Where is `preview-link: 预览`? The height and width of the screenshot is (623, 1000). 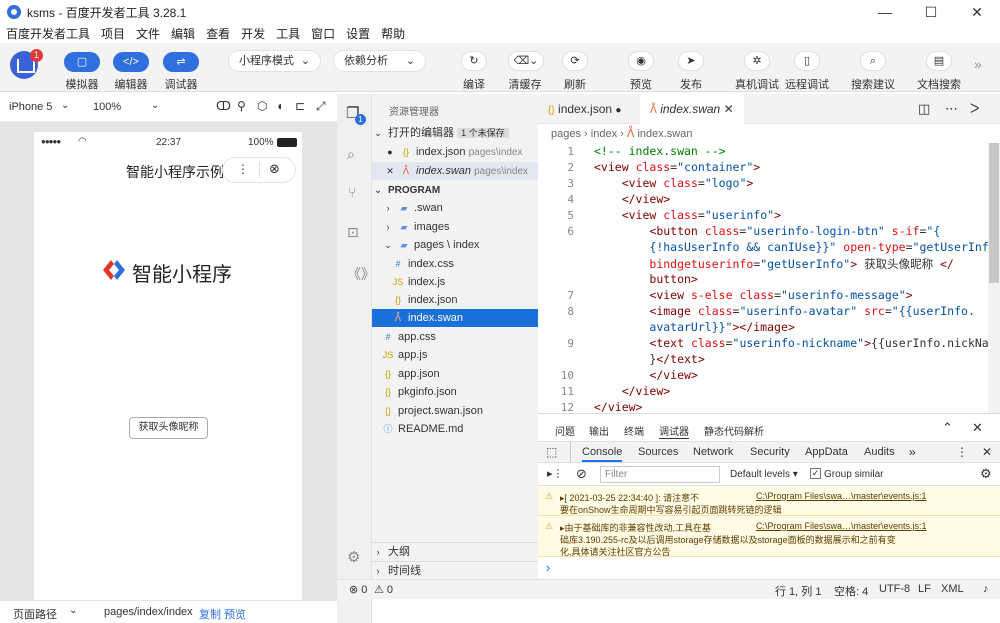 preview-link: 预览 is located at coordinates (235, 614).